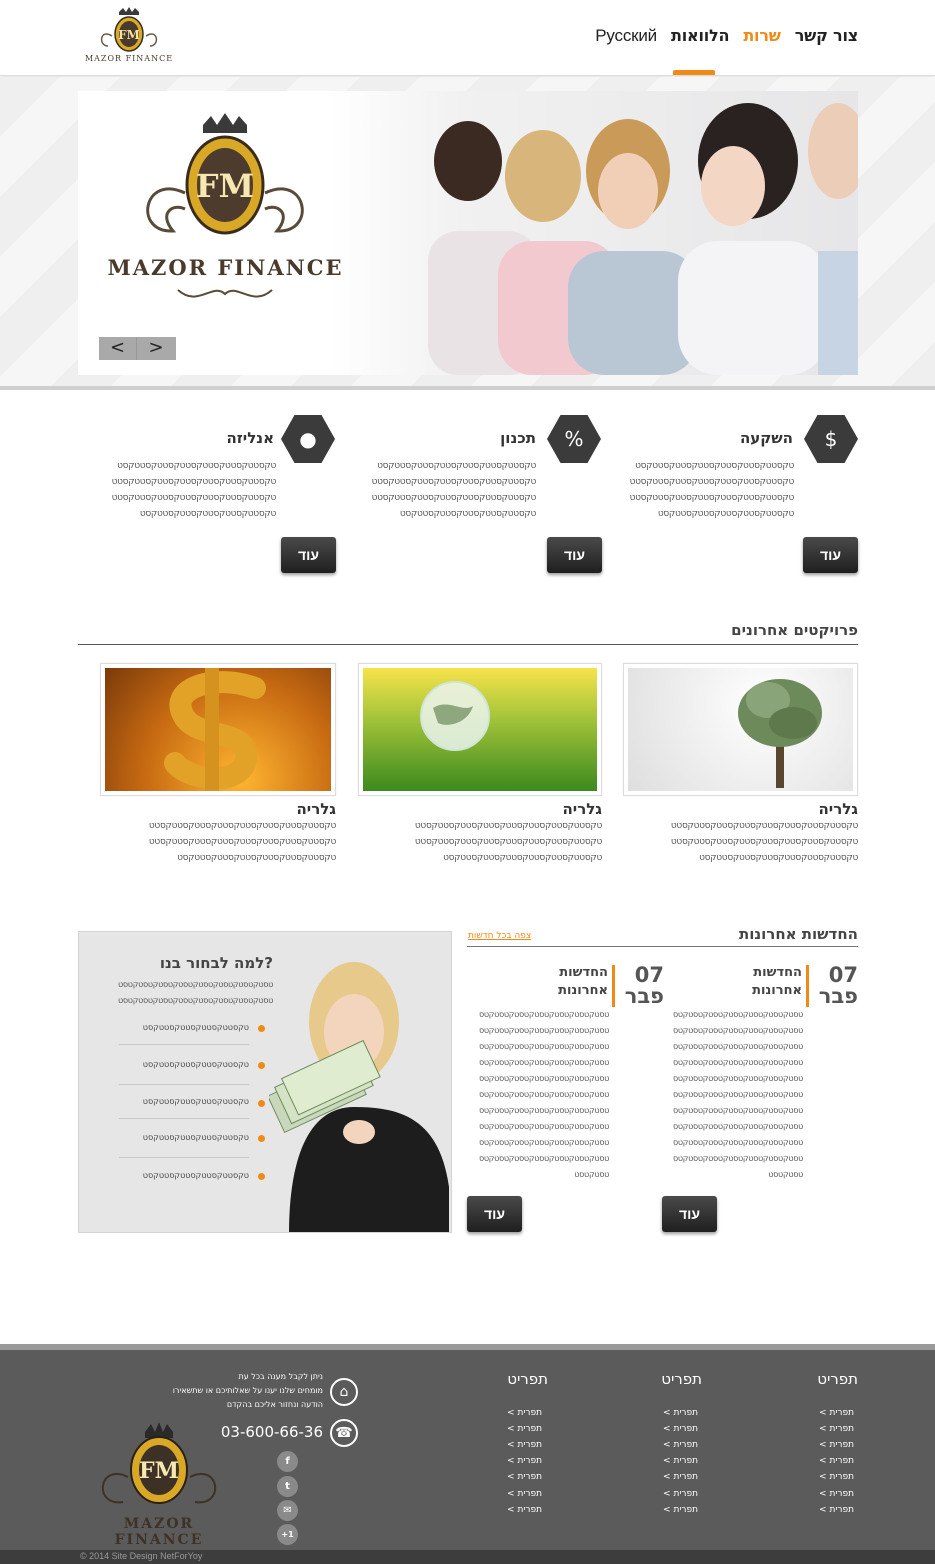 The image size is (935, 1564). I want to click on email-icon: ✉, so click(287, 1510).